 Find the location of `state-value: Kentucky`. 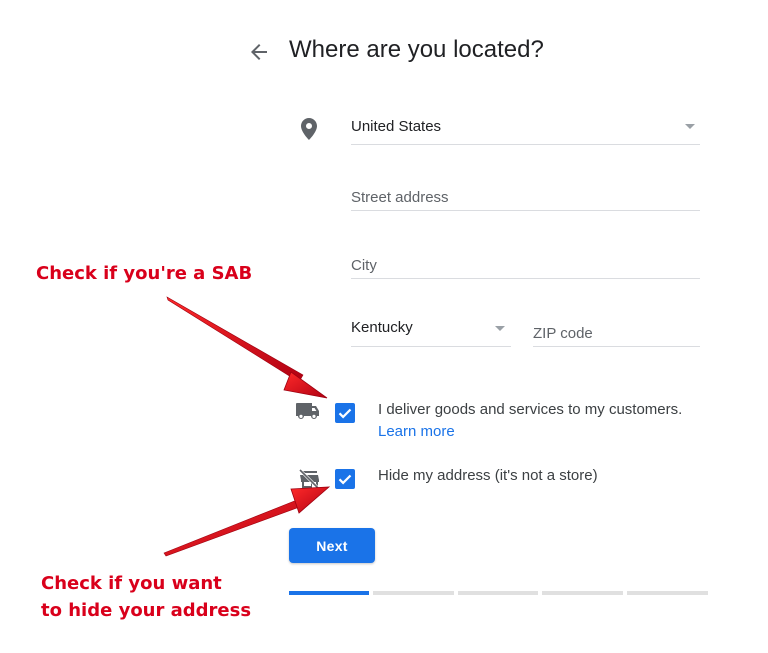

state-value: Kentucky is located at coordinates (382, 327).